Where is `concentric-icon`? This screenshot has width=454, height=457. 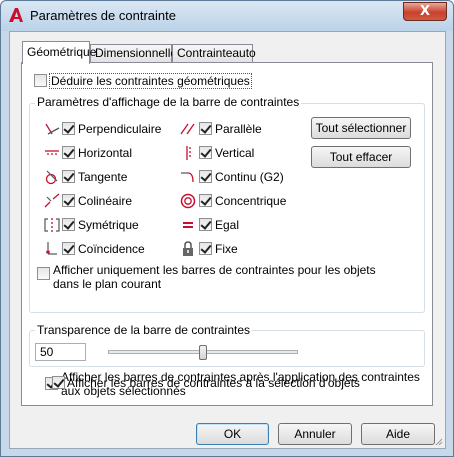 concentric-icon is located at coordinates (188, 201).